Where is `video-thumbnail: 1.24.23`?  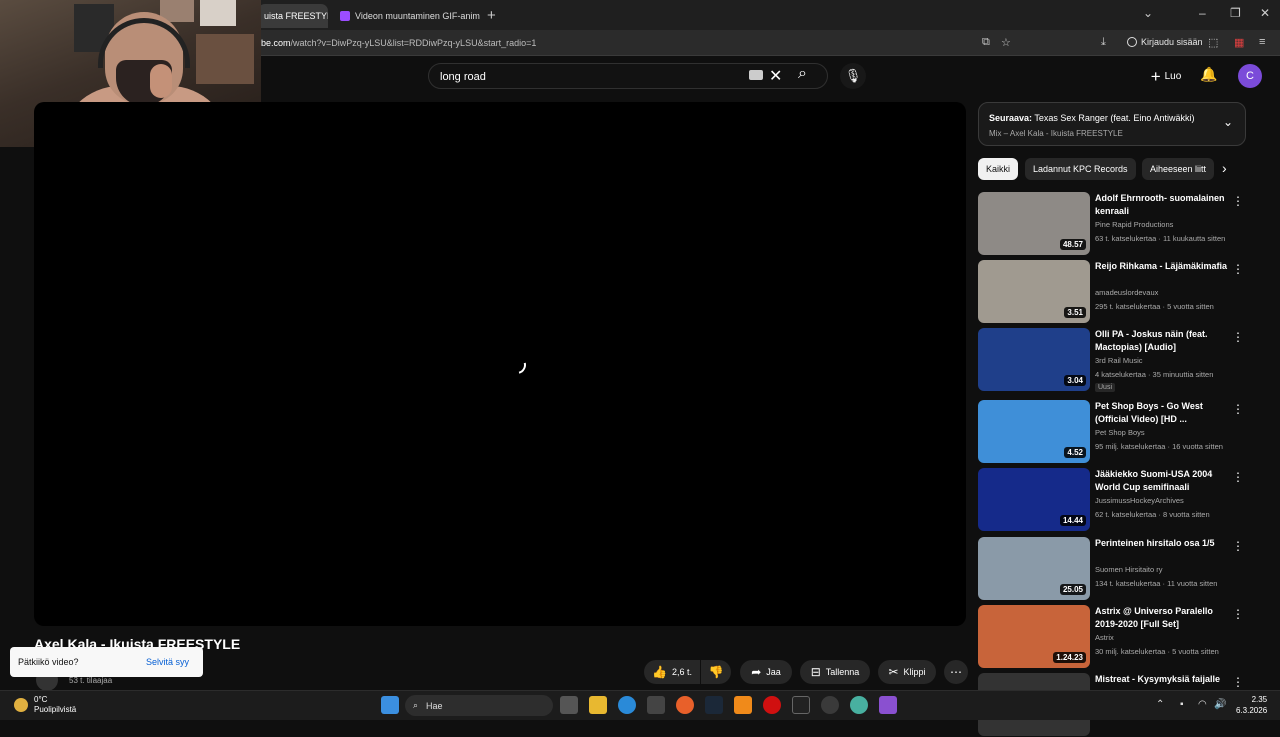 video-thumbnail: 1.24.23 is located at coordinates (1034, 636).